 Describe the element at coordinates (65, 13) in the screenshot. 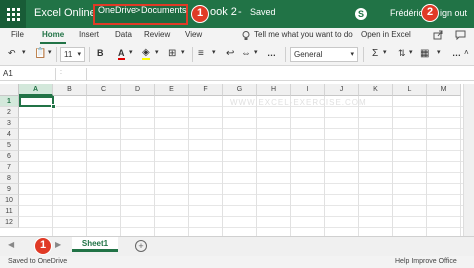

I see `app-name: Excel Online` at that location.